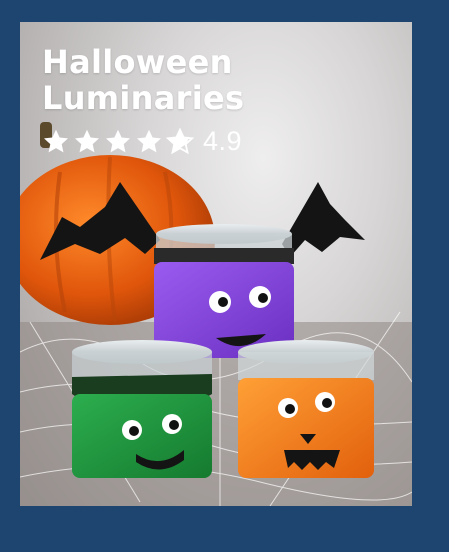 Image resolution: width=449 pixels, height=552 pixels. What do you see at coordinates (137, 62) in the screenshot?
I see `title-line-1: Halloween` at bounding box center [137, 62].